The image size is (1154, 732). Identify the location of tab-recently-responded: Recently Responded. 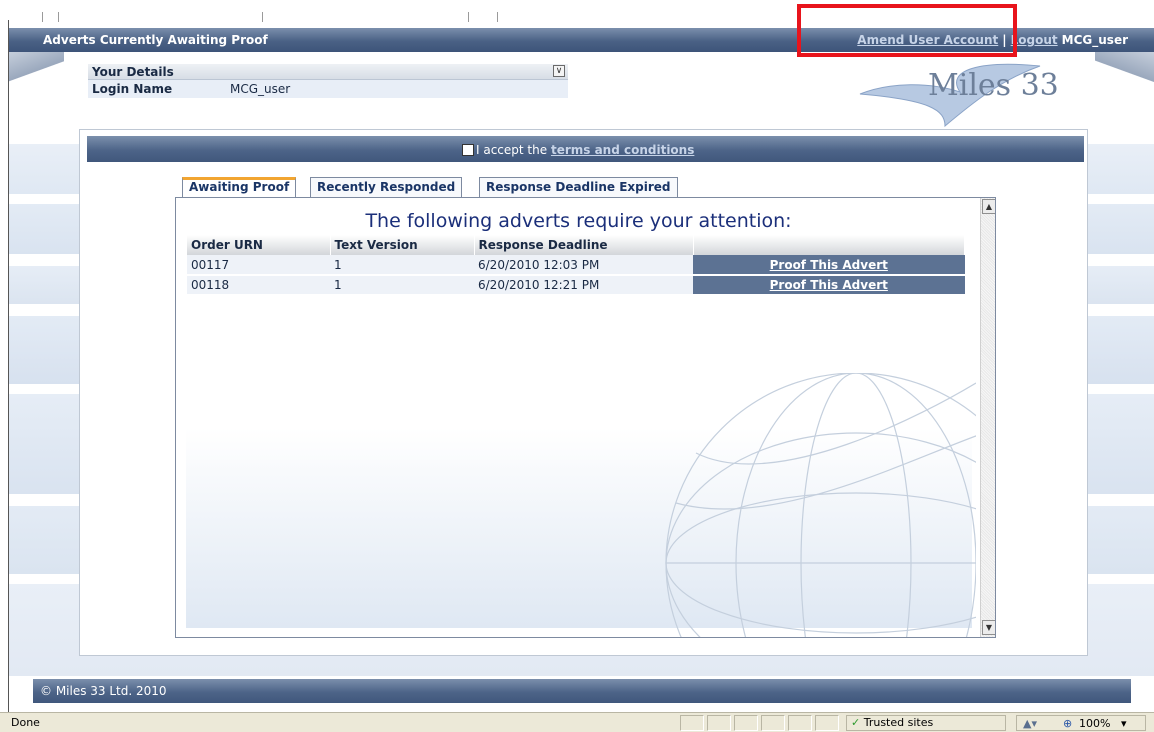
(386, 187).